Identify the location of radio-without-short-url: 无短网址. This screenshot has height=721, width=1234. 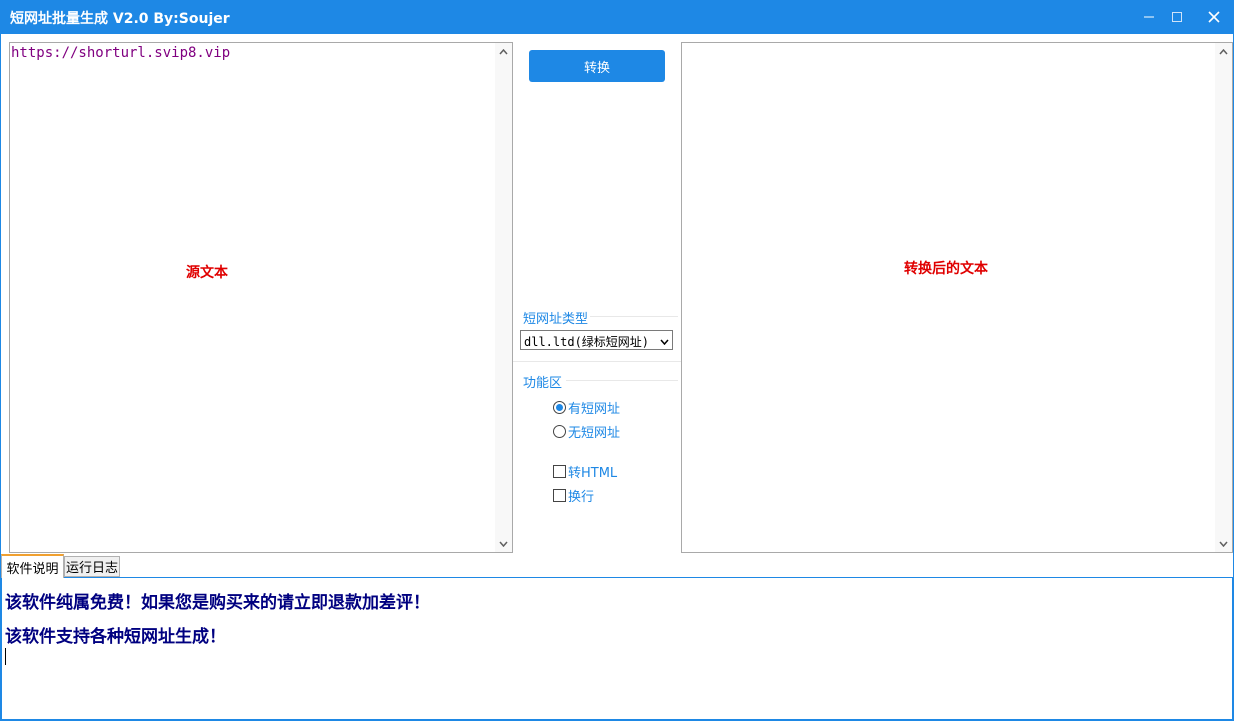
(586, 431).